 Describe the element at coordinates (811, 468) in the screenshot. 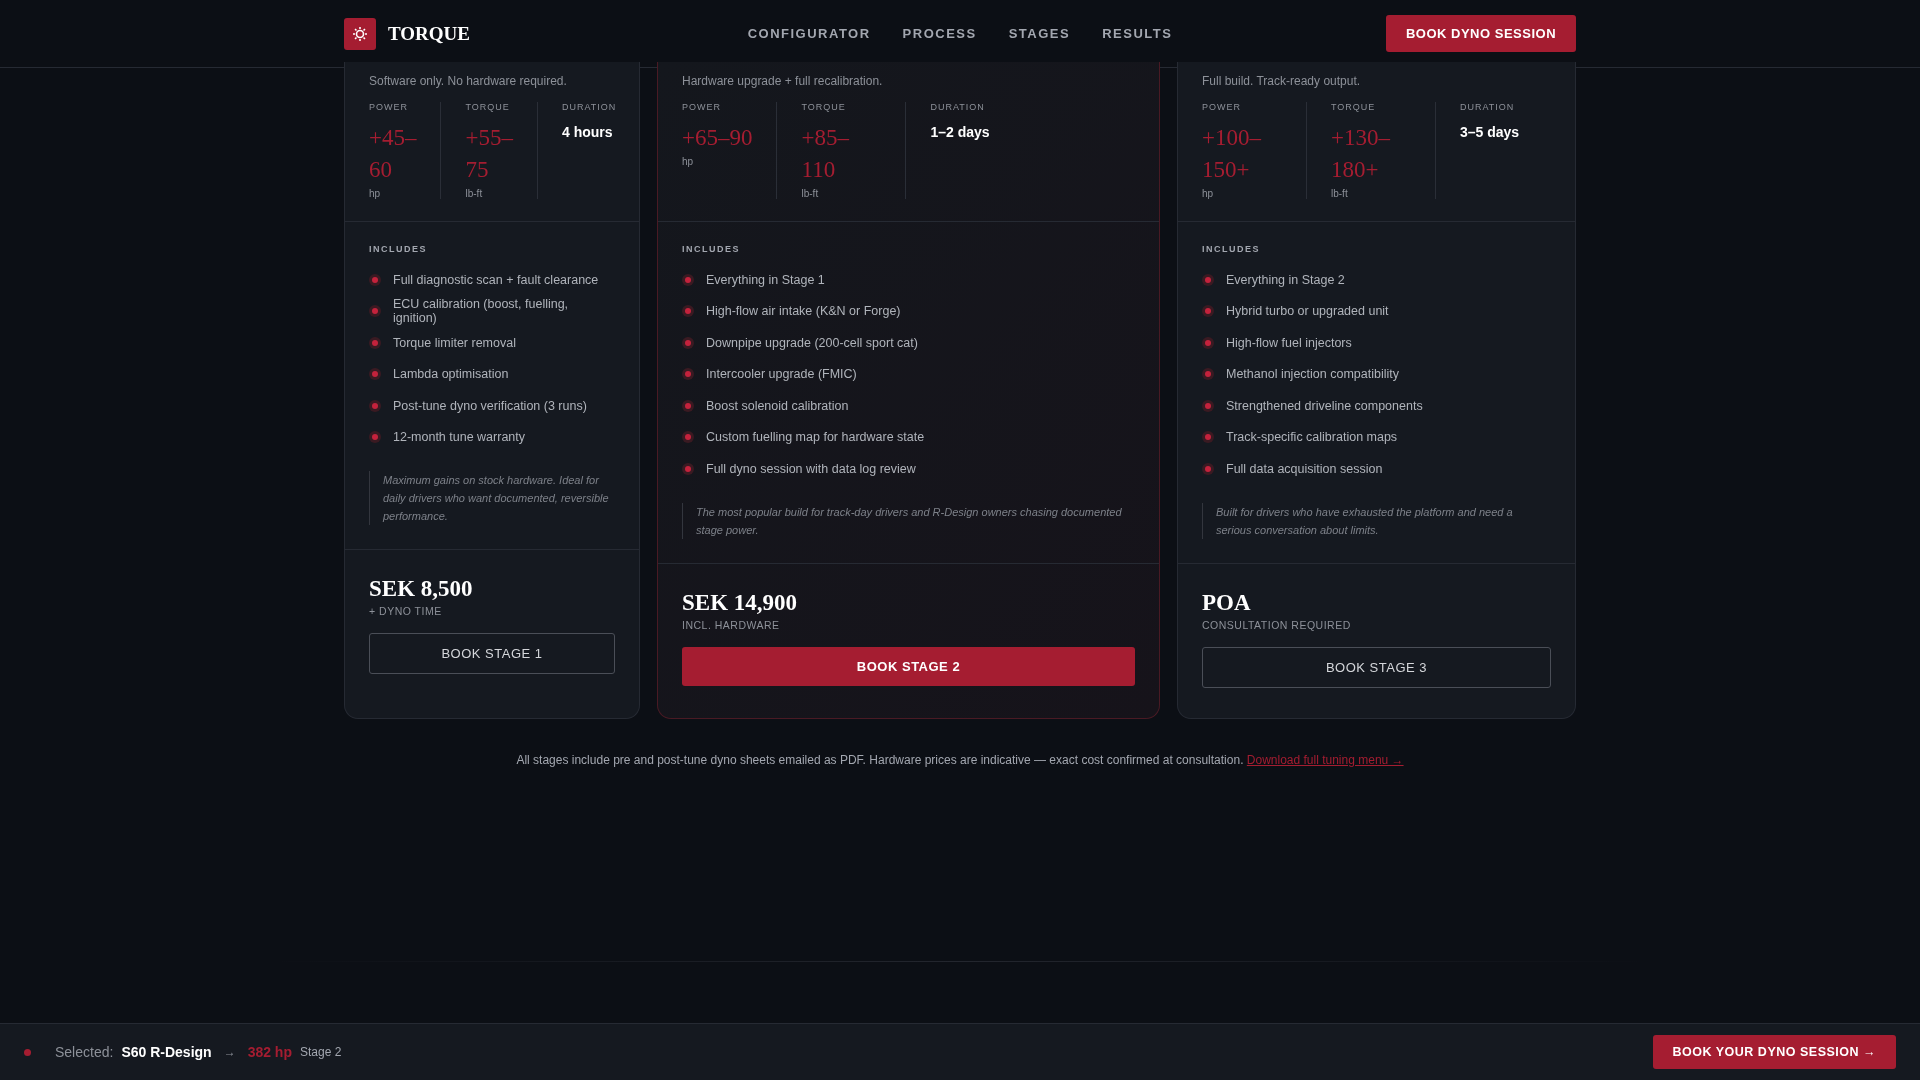

I see `included-item: Full dyno session with data log review` at that location.